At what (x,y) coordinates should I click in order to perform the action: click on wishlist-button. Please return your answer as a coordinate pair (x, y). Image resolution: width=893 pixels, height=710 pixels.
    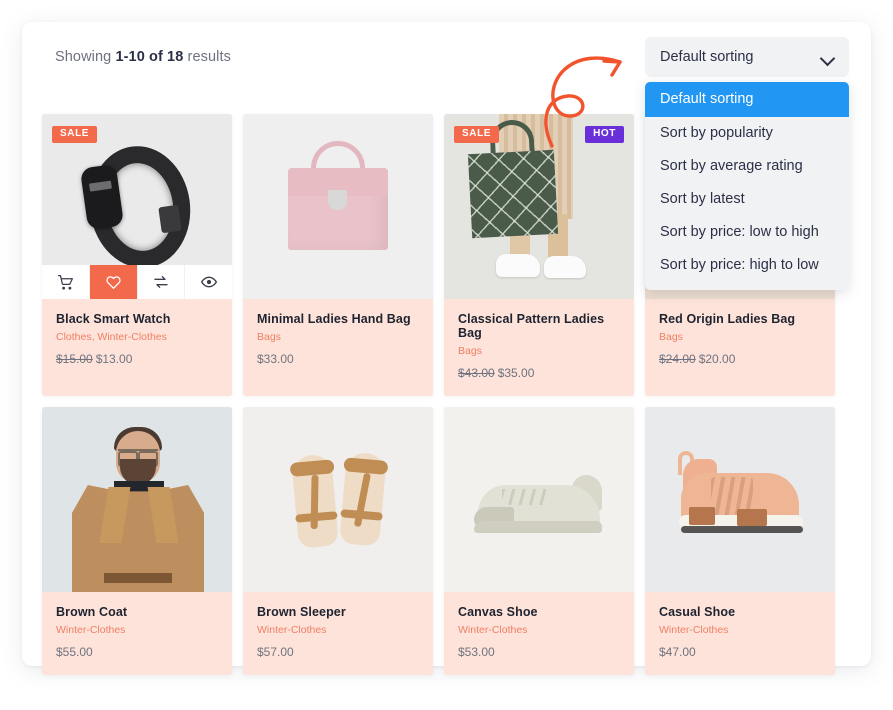
    Looking at the image, I should click on (113, 282).